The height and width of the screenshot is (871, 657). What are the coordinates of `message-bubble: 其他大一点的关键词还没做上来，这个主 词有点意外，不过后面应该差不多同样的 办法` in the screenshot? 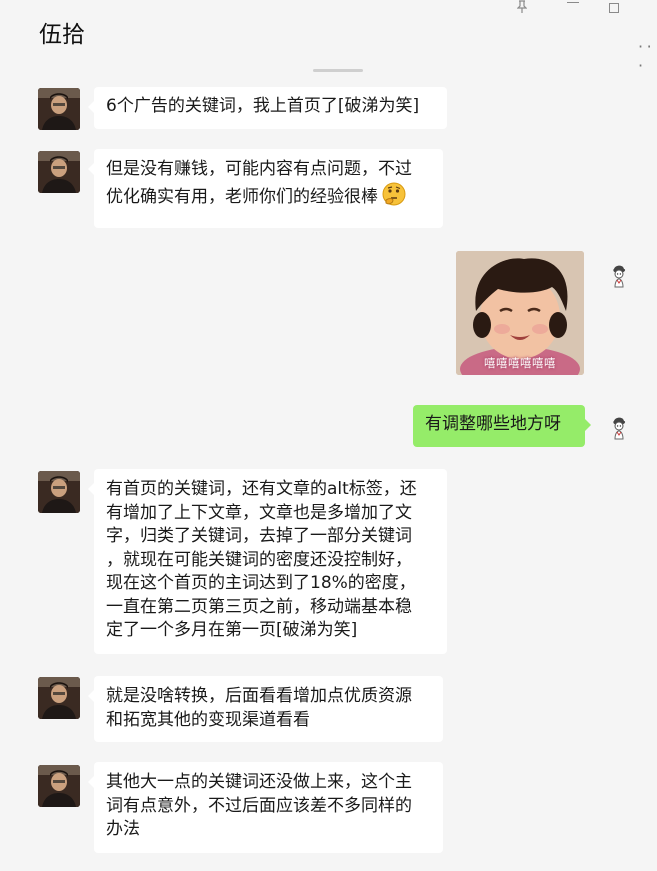 It's located at (265, 807).